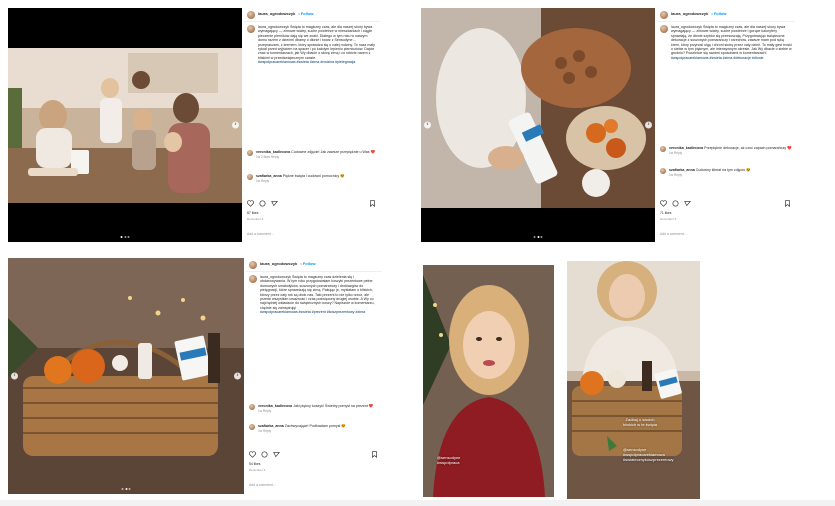  I want to click on post-3-photo: ‹ ›, so click(126, 376).